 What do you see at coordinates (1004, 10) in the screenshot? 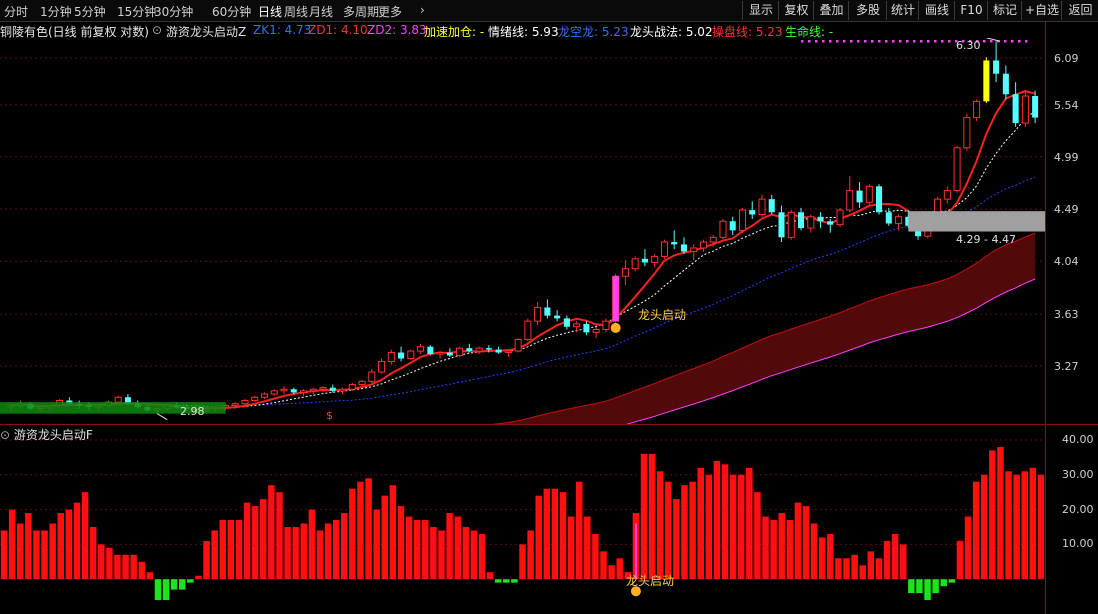
I see `toolbar-button-7: 标记` at bounding box center [1004, 10].